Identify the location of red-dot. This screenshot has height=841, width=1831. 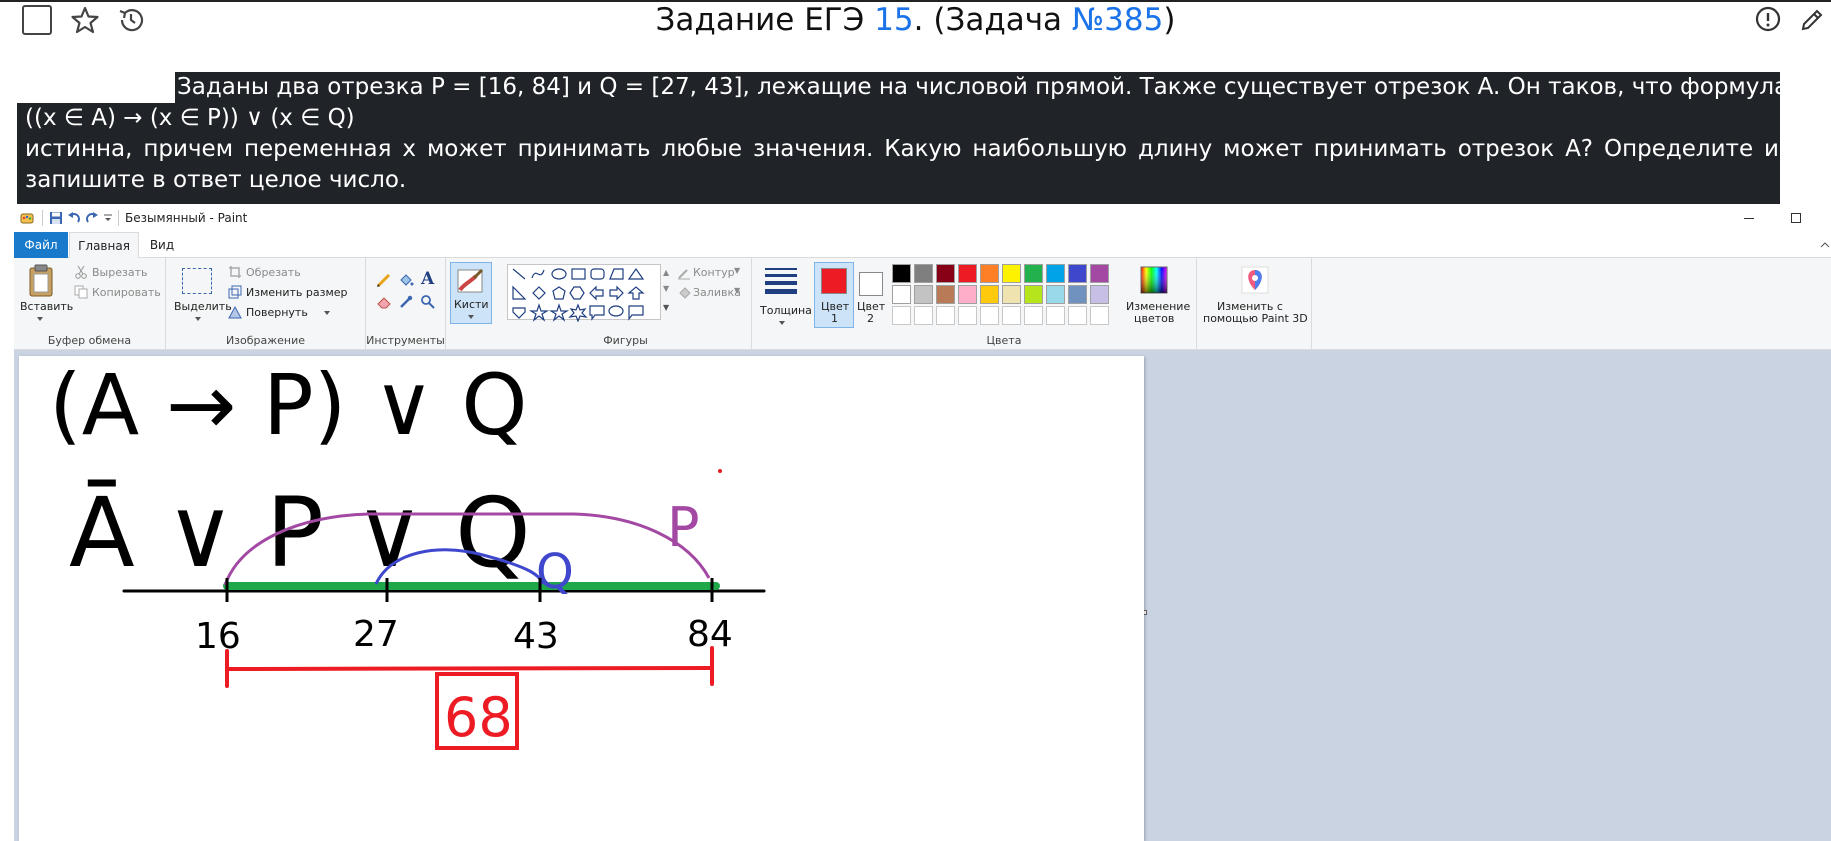
(720, 471).